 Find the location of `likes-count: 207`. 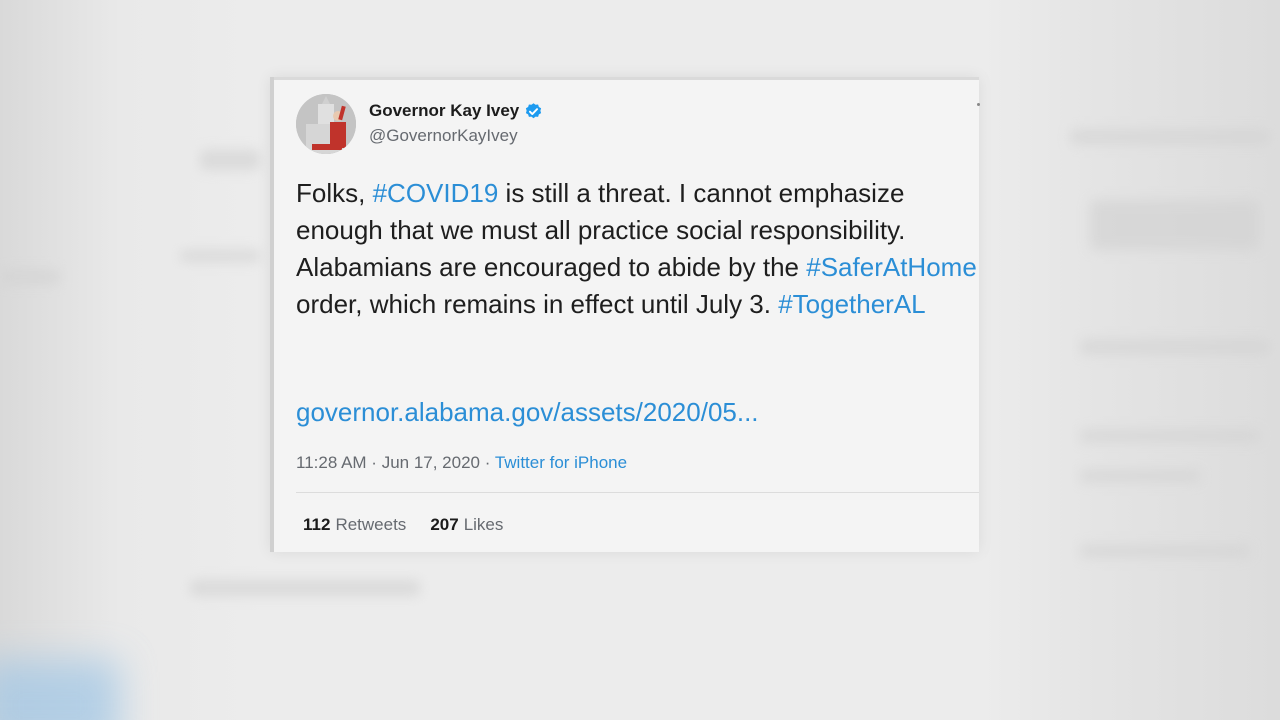

likes-count: 207 is located at coordinates (444, 524).